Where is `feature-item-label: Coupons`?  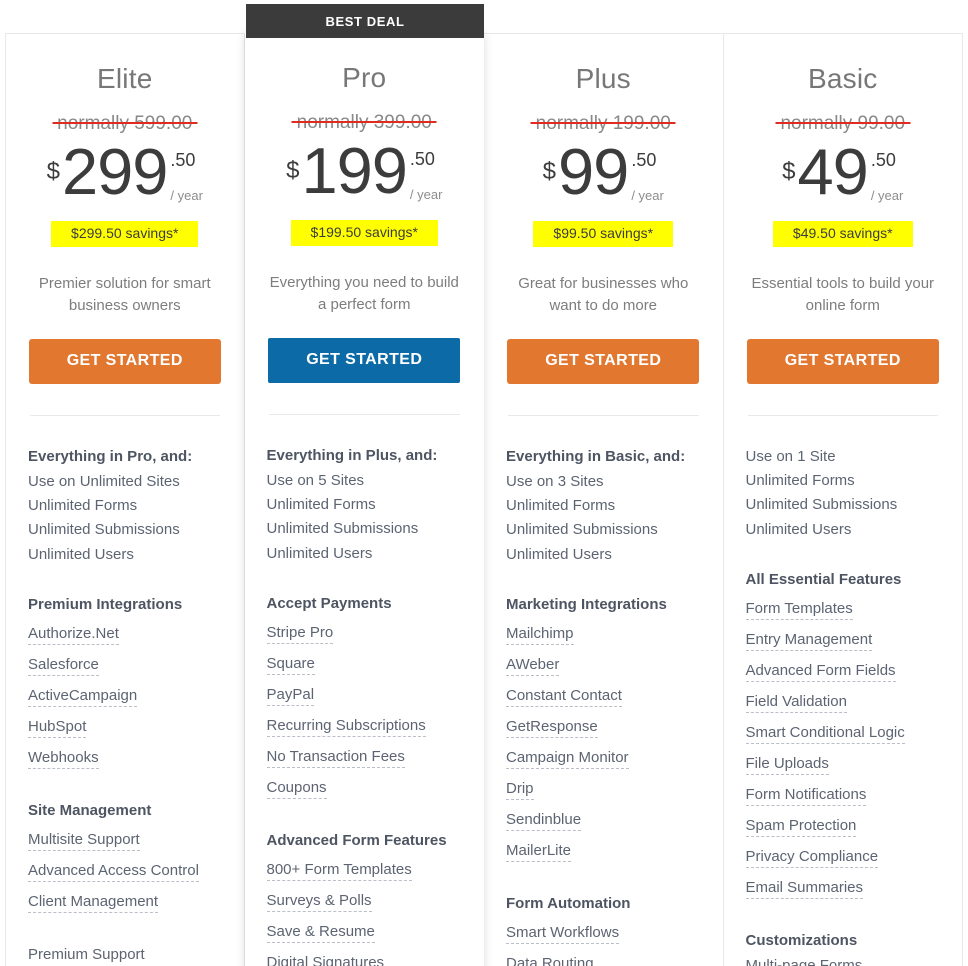 feature-item-label: Coupons is located at coordinates (296, 789).